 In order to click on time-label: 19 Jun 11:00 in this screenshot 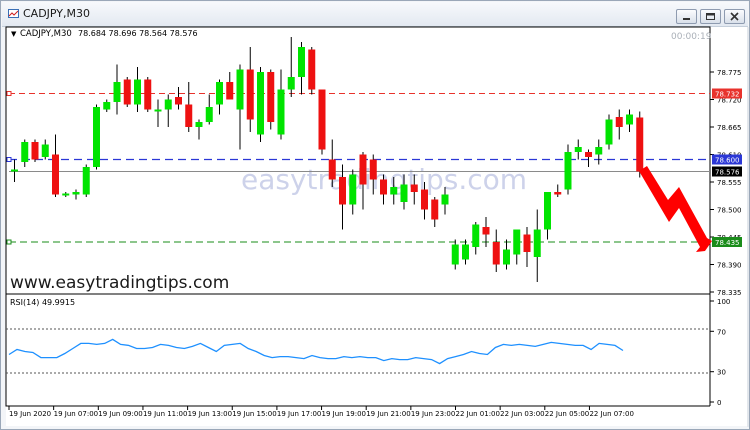, I will do `click(165, 414)`.